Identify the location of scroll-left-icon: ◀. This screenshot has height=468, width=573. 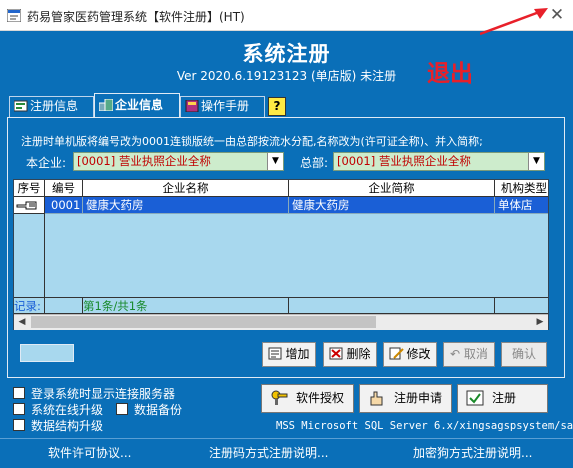
(22, 322).